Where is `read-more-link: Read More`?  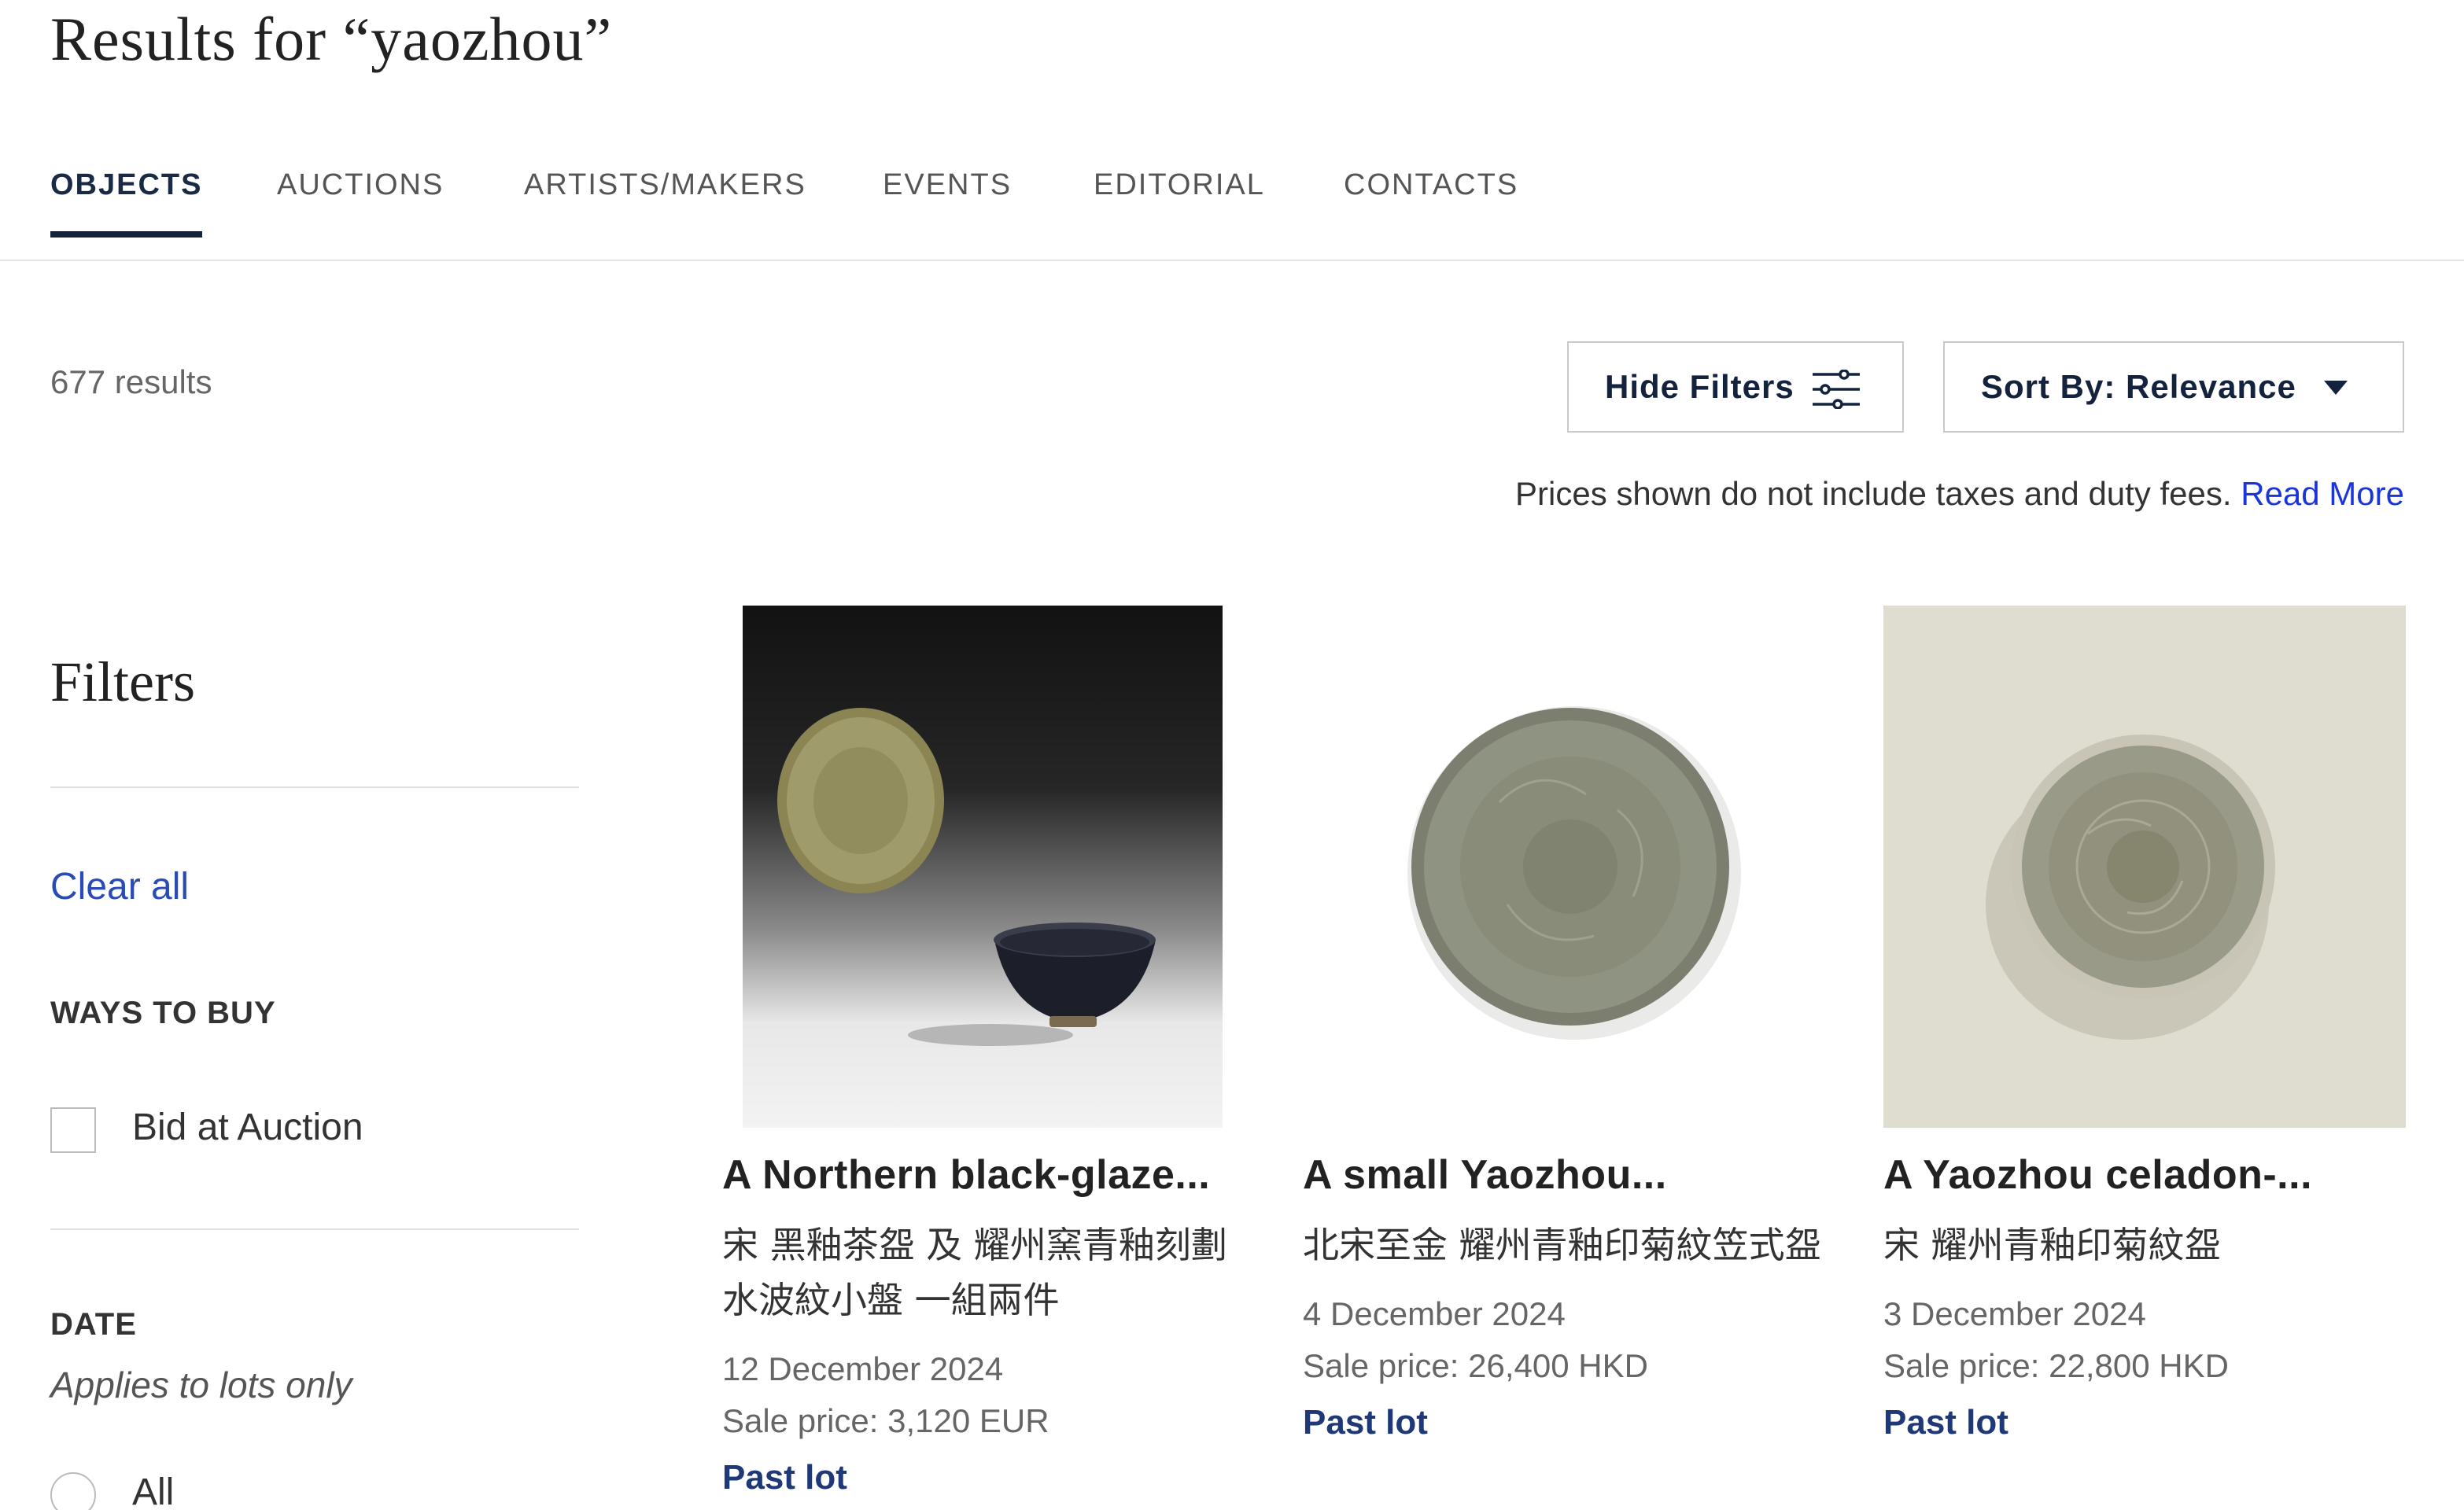
read-more-link: Read More is located at coordinates (2322, 494).